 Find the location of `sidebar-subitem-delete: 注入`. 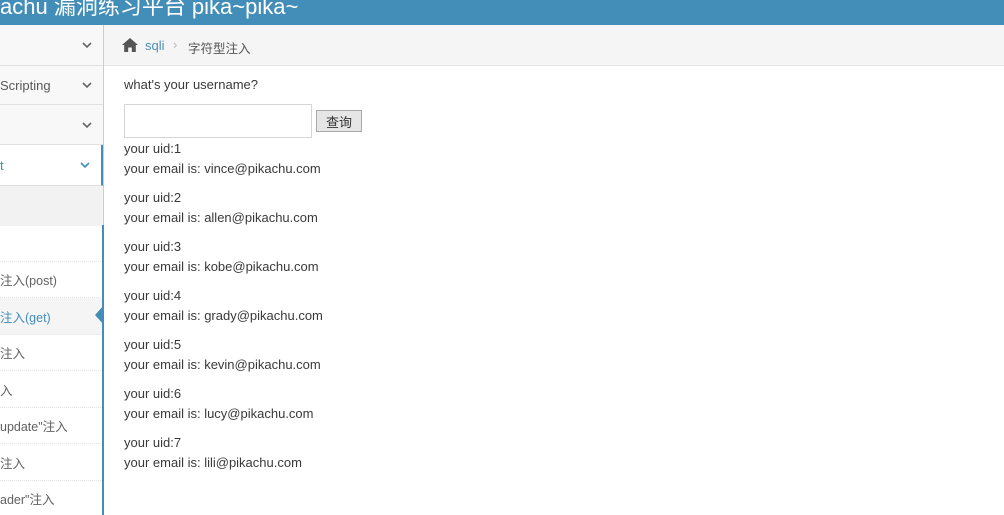

sidebar-subitem-delete: 注入 is located at coordinates (51, 462).